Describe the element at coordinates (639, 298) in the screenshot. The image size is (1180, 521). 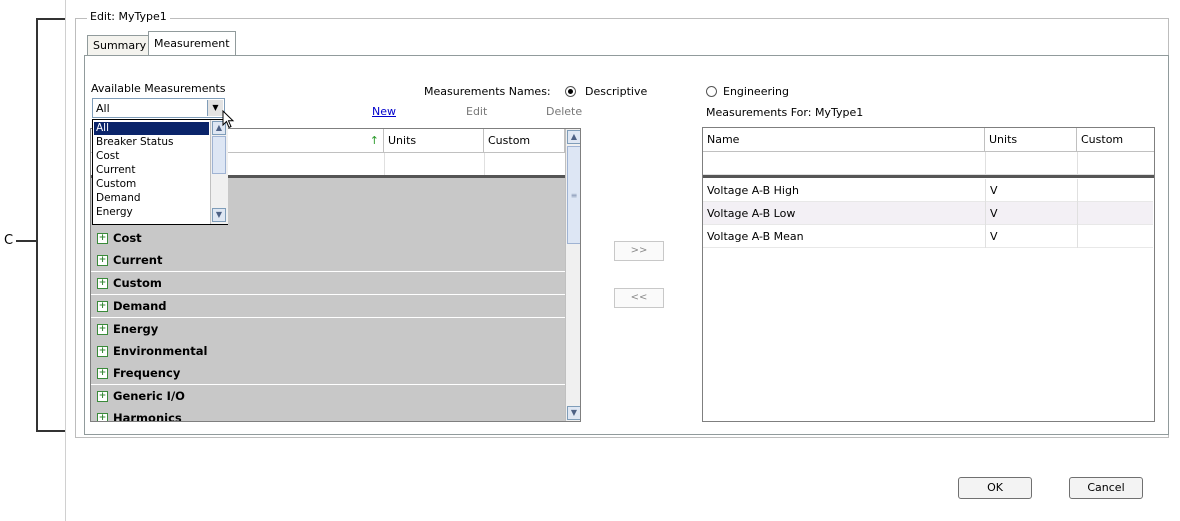
I see `remove-measurement-button: <<` at that location.